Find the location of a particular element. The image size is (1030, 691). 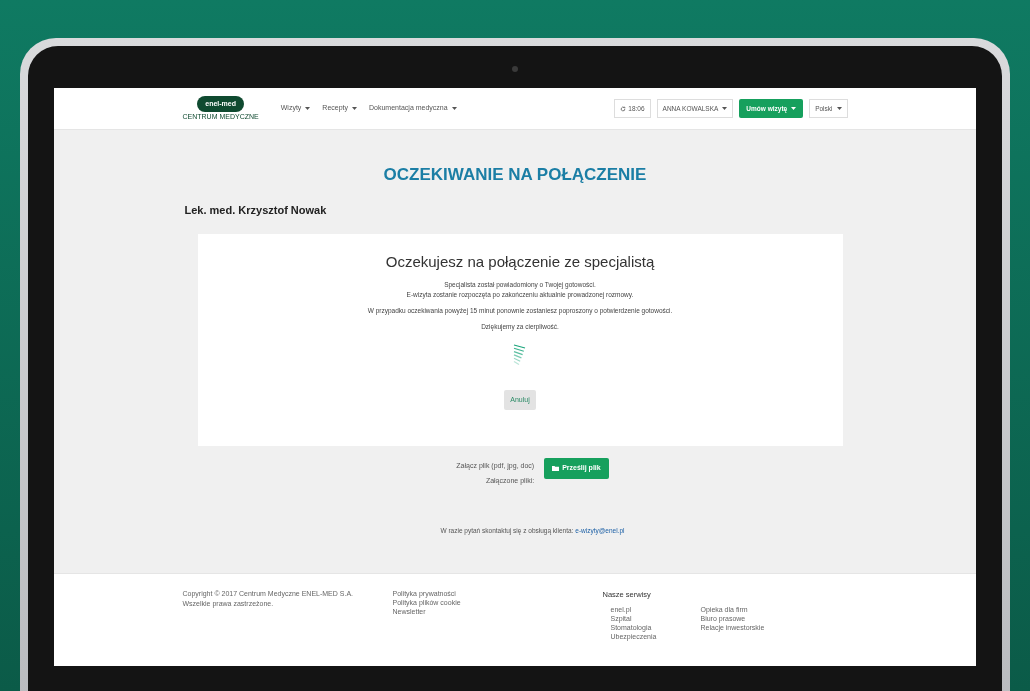

camera-icon is located at coordinates (515, 69).